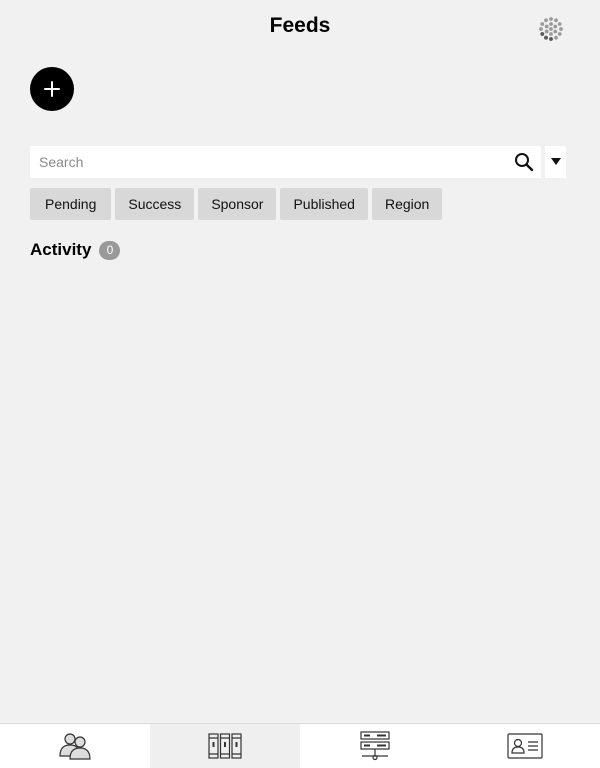 This screenshot has height=768, width=600. I want to click on nav-item-network, so click(375, 746).